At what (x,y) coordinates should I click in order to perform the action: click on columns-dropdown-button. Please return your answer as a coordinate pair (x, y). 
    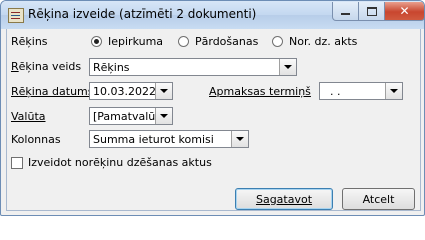
    Looking at the image, I should click on (239, 139).